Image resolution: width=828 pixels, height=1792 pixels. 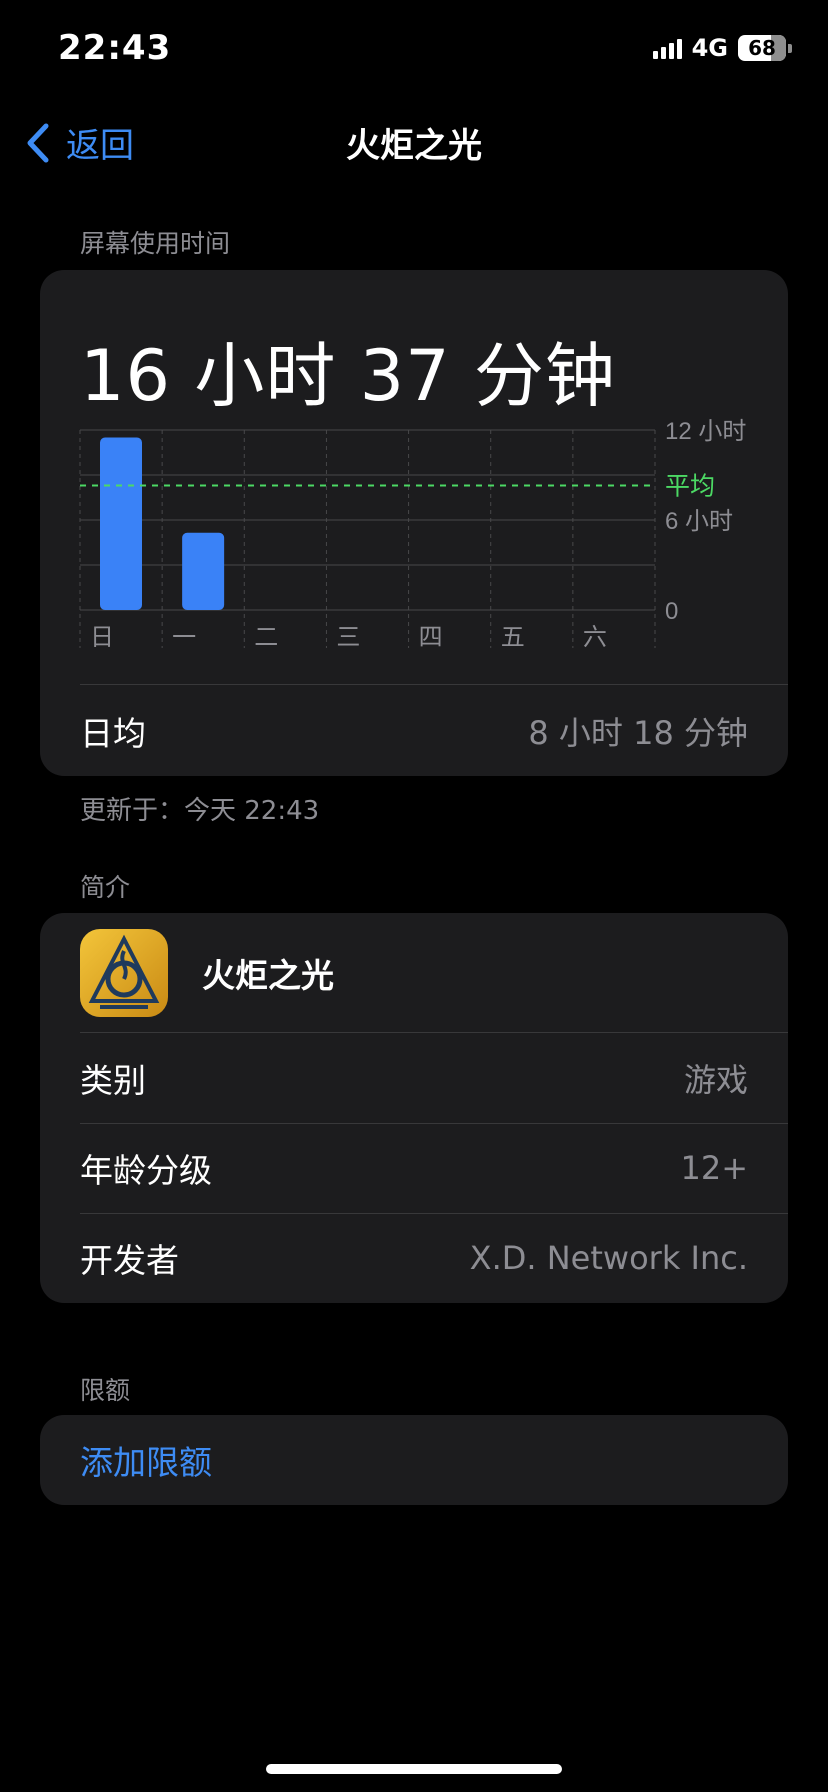 What do you see at coordinates (705, 431) in the screenshot?
I see `y-tick-label: 12 小时` at bounding box center [705, 431].